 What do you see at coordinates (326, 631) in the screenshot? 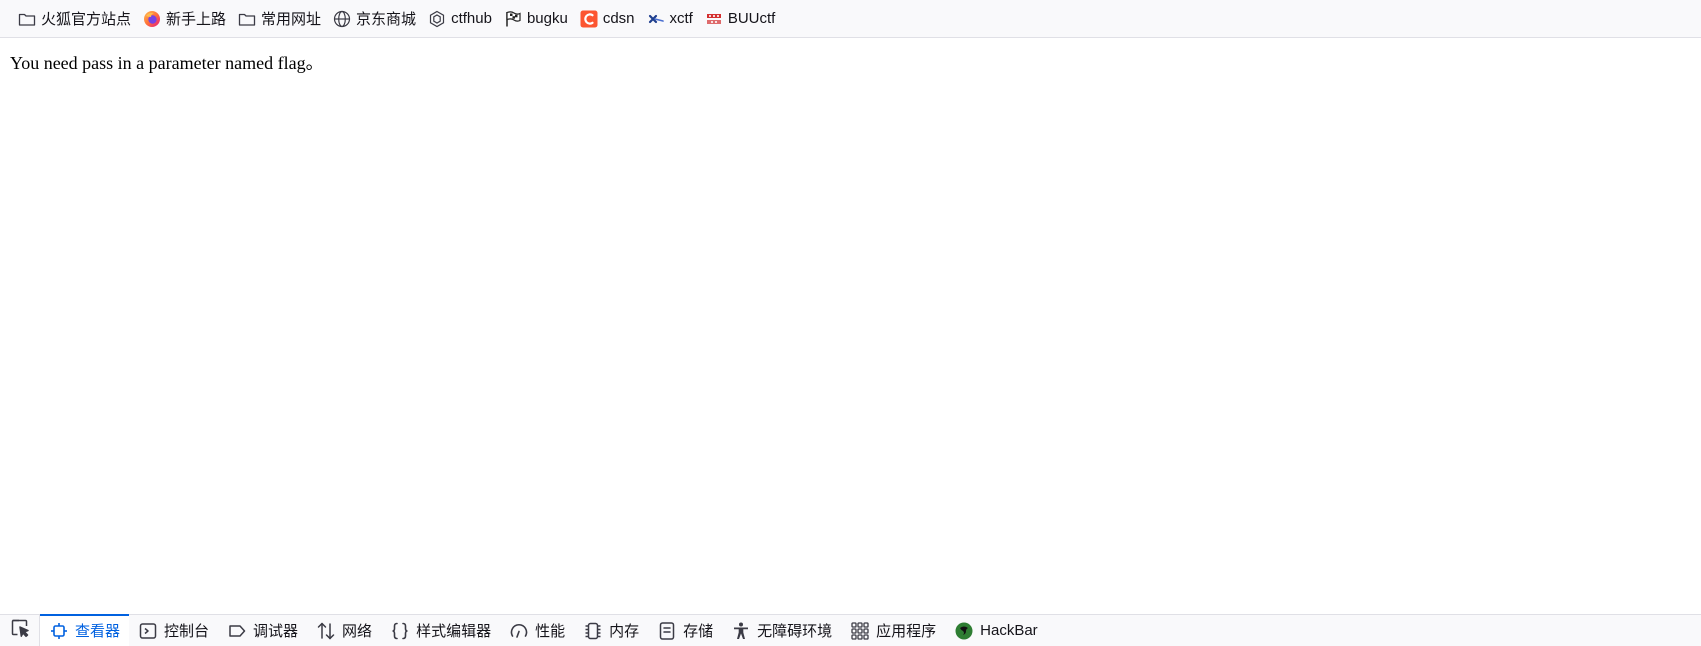
I see `network-icon` at bounding box center [326, 631].